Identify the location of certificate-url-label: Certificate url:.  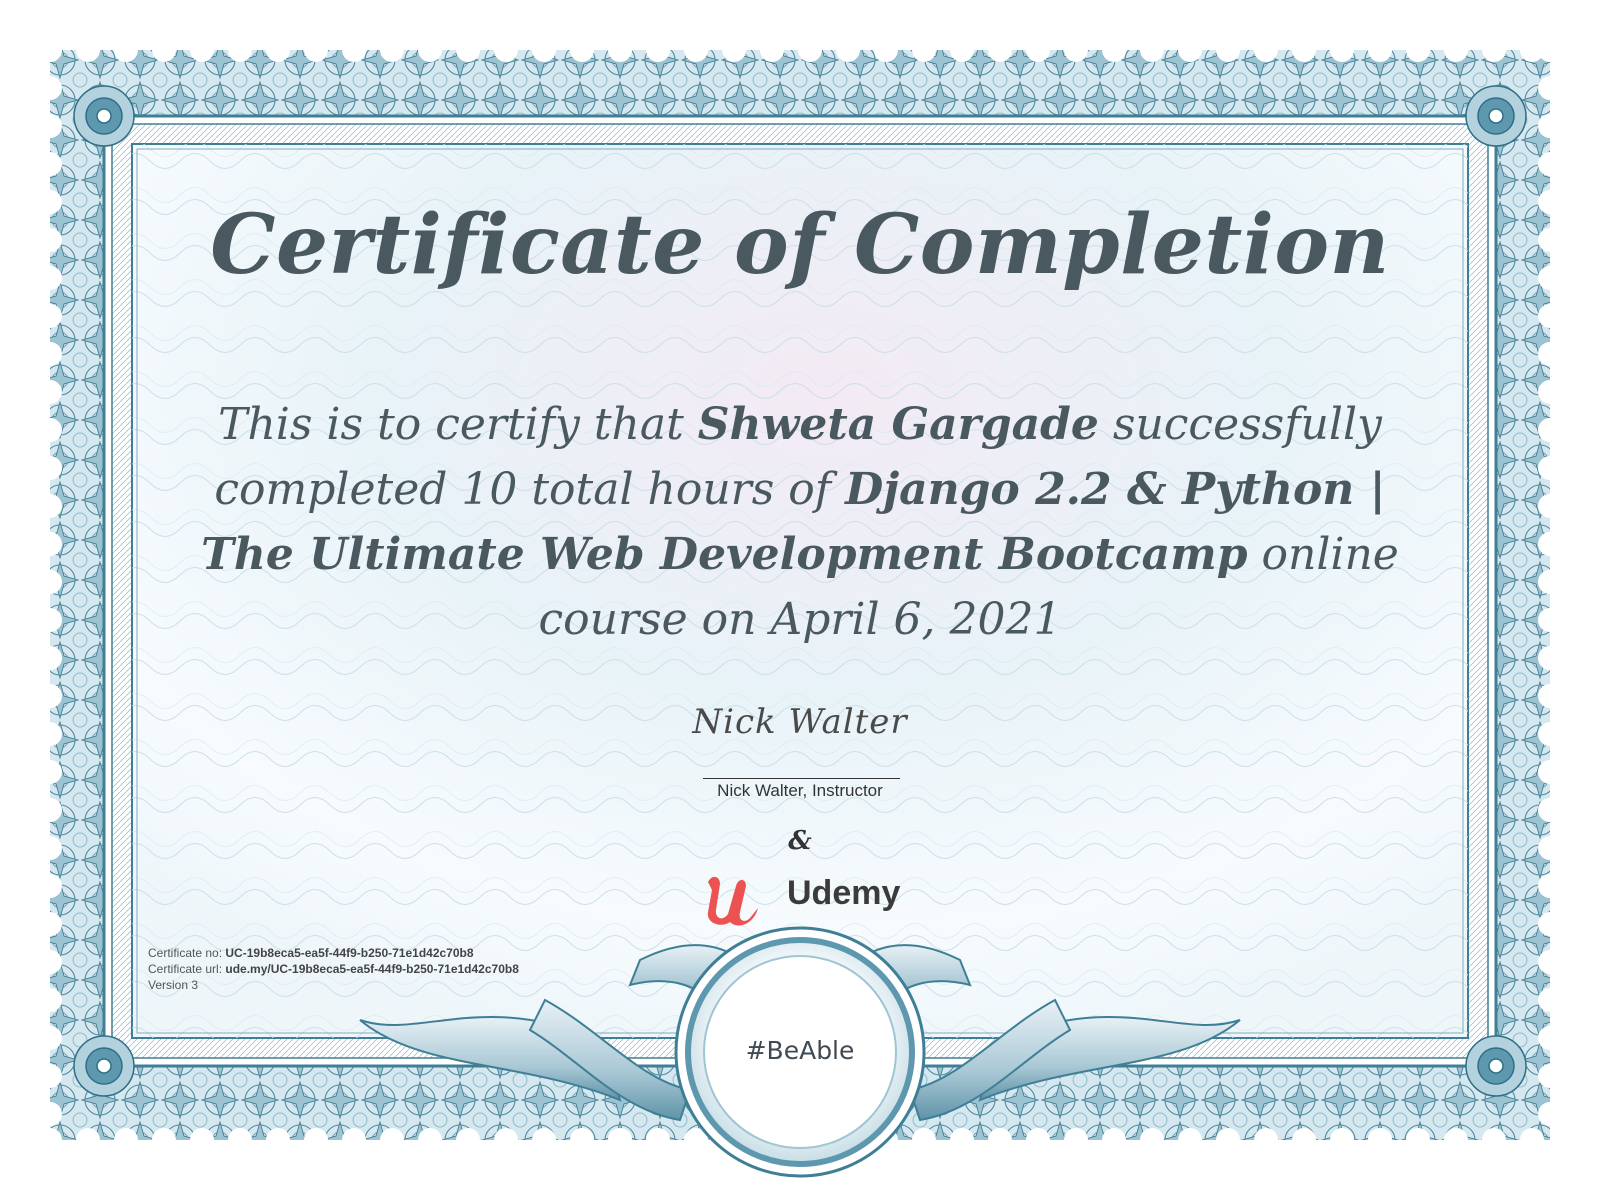
(185, 969).